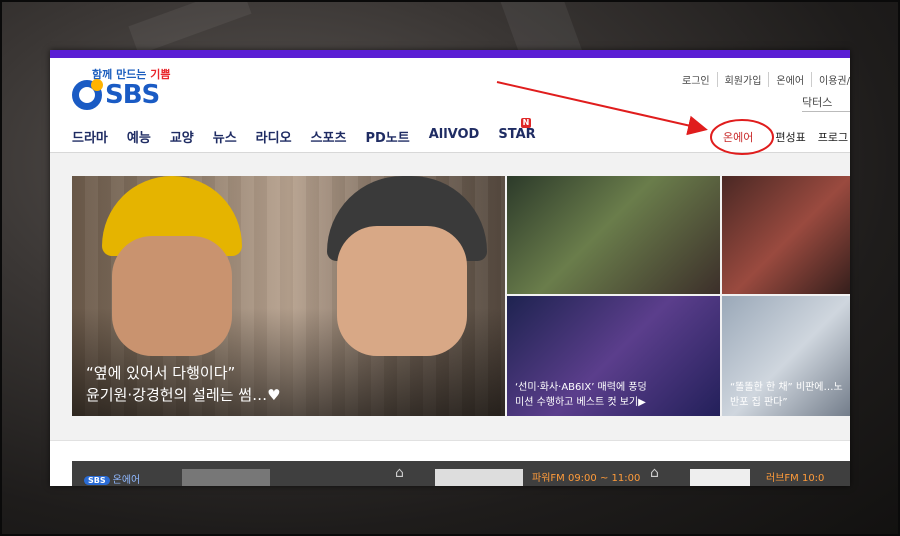 The height and width of the screenshot is (536, 900). Describe the element at coordinates (795, 476) in the screenshot. I see `radio-lovefm: 러브FM 10:0` at that location.